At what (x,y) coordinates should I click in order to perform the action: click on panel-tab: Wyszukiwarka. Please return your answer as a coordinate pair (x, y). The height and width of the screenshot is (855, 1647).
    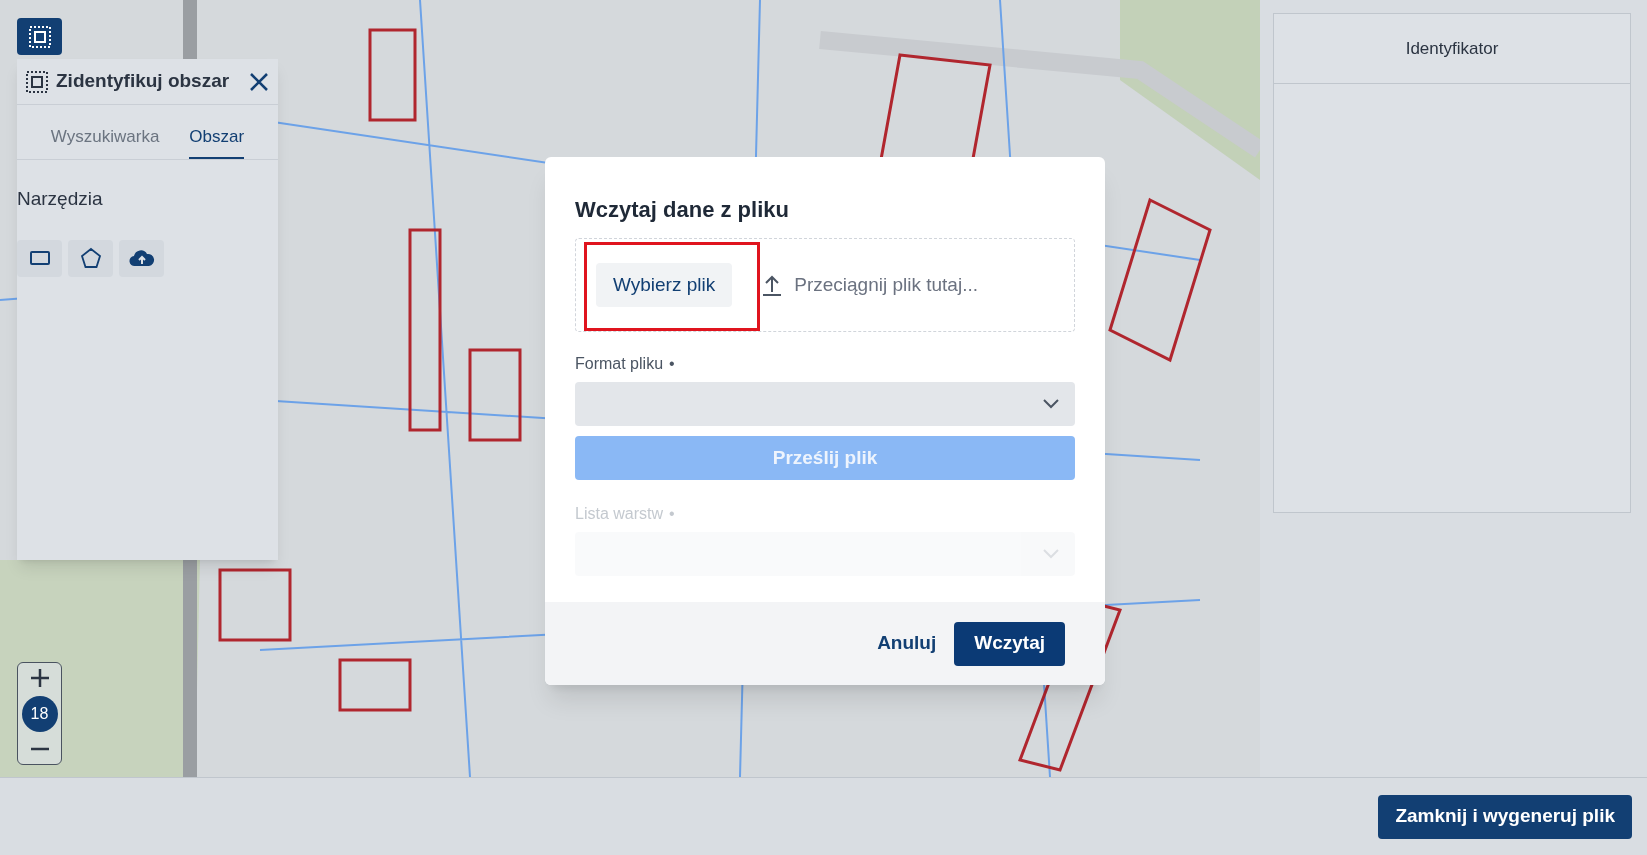
    Looking at the image, I should click on (105, 141).